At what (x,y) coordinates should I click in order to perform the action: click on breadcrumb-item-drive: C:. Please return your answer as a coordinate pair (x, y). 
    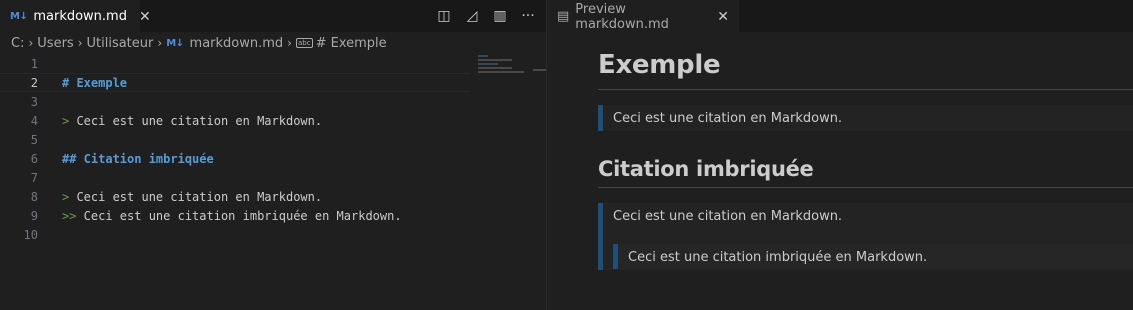
    Looking at the image, I should click on (17, 43).